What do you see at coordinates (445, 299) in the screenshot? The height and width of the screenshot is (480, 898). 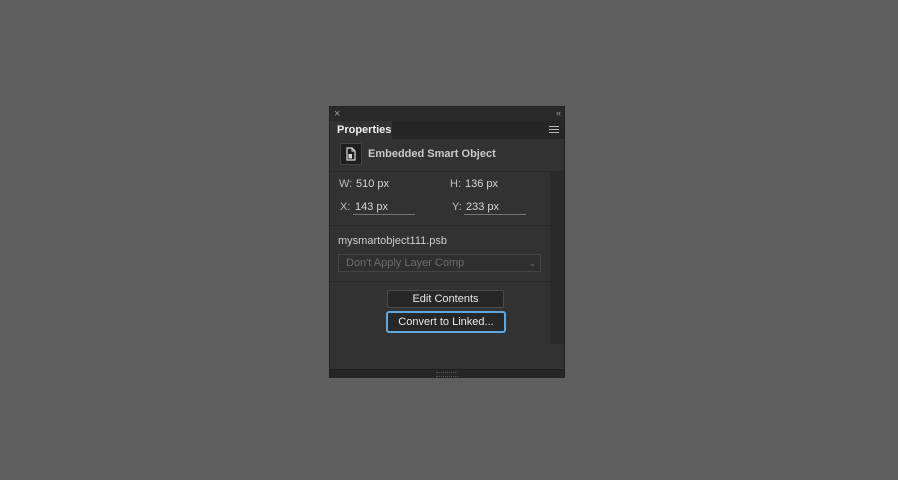 I see `edit-contents-button: Edit Contents` at bounding box center [445, 299].